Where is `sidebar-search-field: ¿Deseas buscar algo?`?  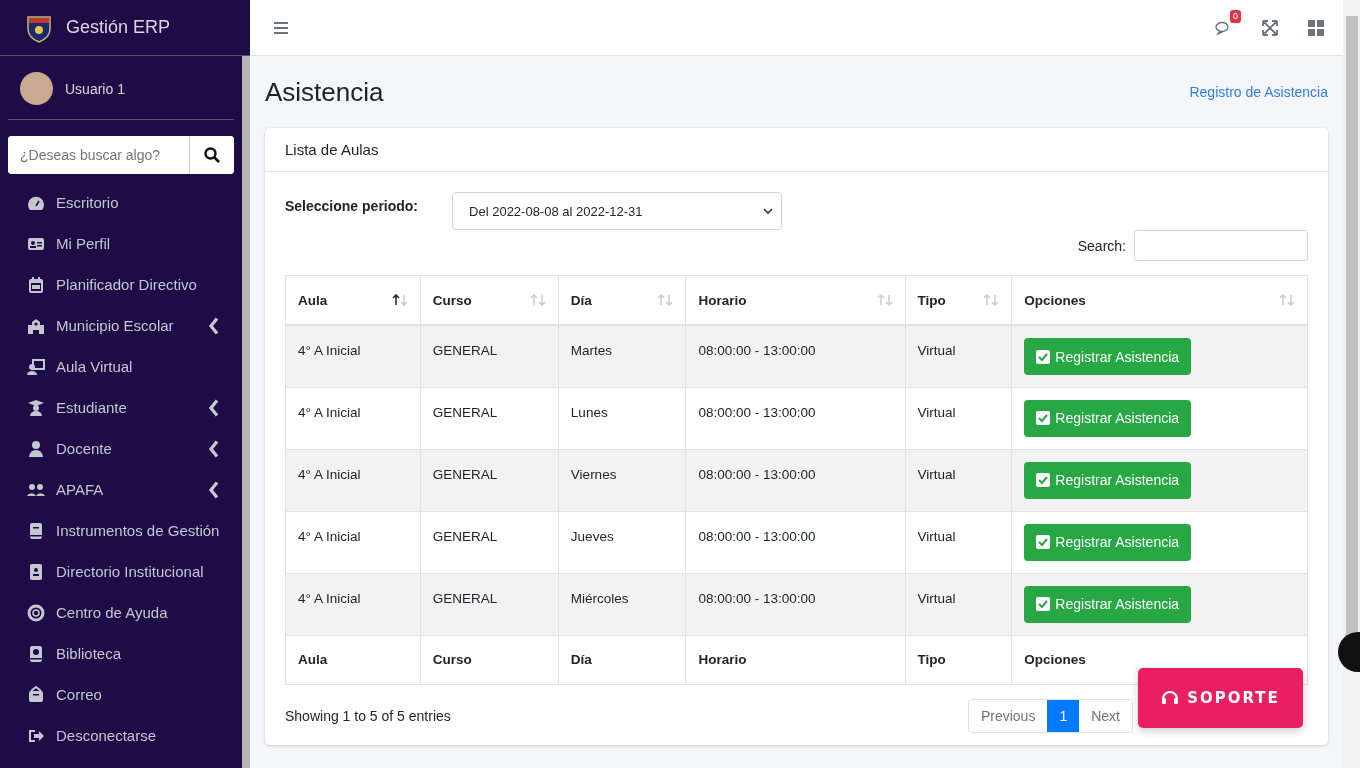
sidebar-search-field: ¿Deseas buscar algo? is located at coordinates (121, 155).